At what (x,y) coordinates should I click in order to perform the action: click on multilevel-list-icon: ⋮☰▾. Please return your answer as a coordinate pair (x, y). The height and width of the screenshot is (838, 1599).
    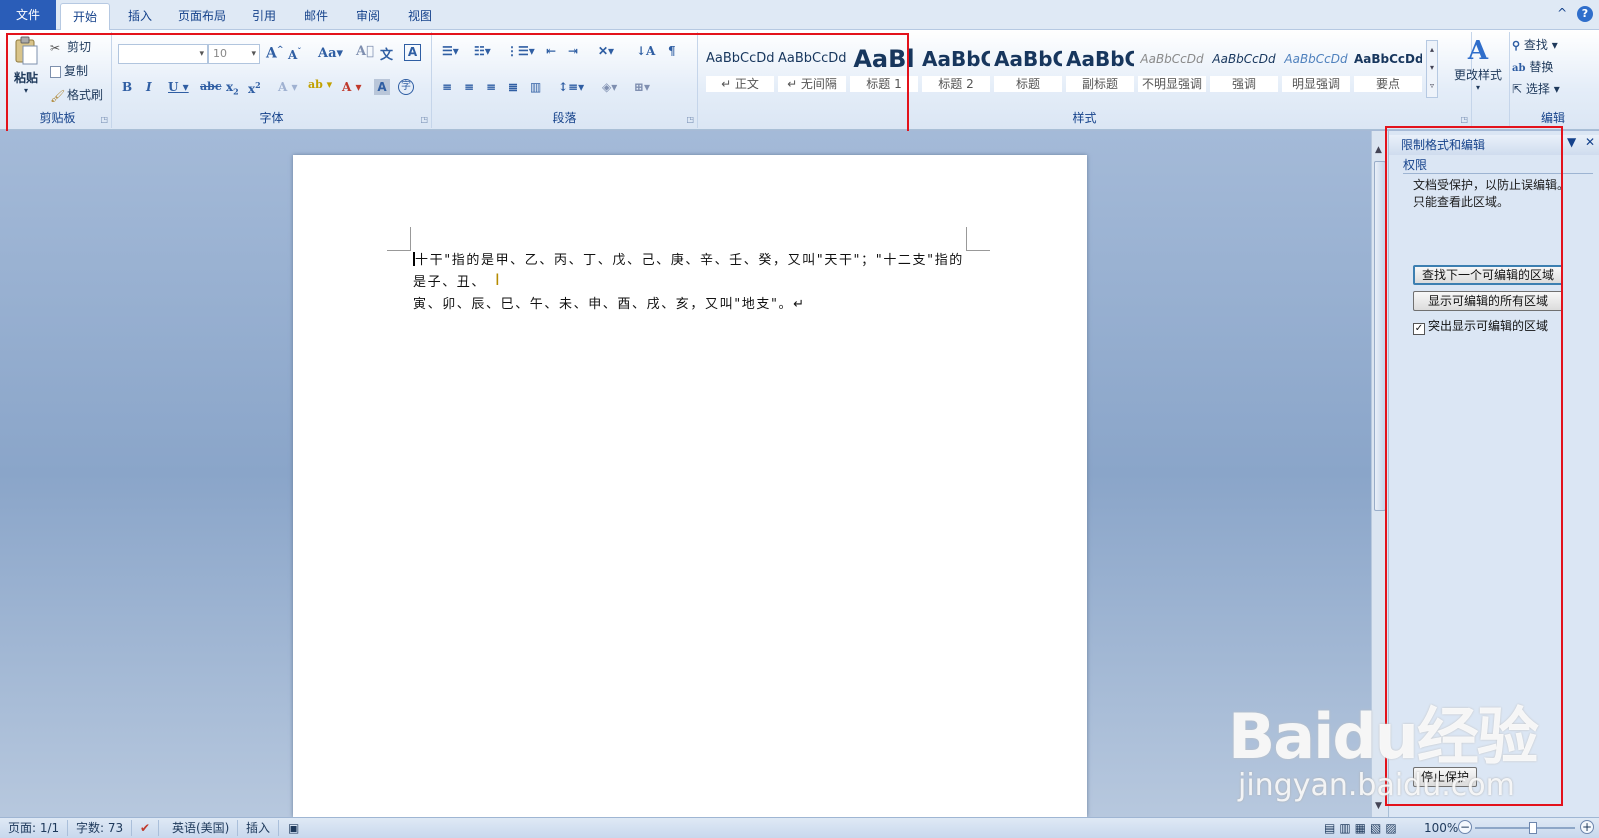
    Looking at the image, I should click on (520, 51).